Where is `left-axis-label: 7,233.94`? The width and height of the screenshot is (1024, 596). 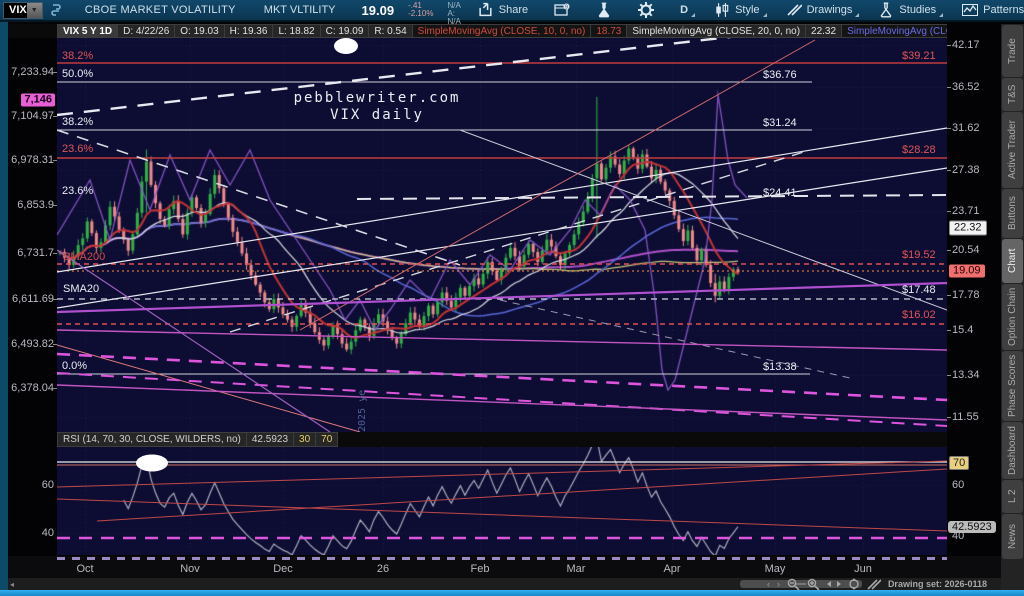 left-axis-label: 7,233.94 is located at coordinates (32, 72).